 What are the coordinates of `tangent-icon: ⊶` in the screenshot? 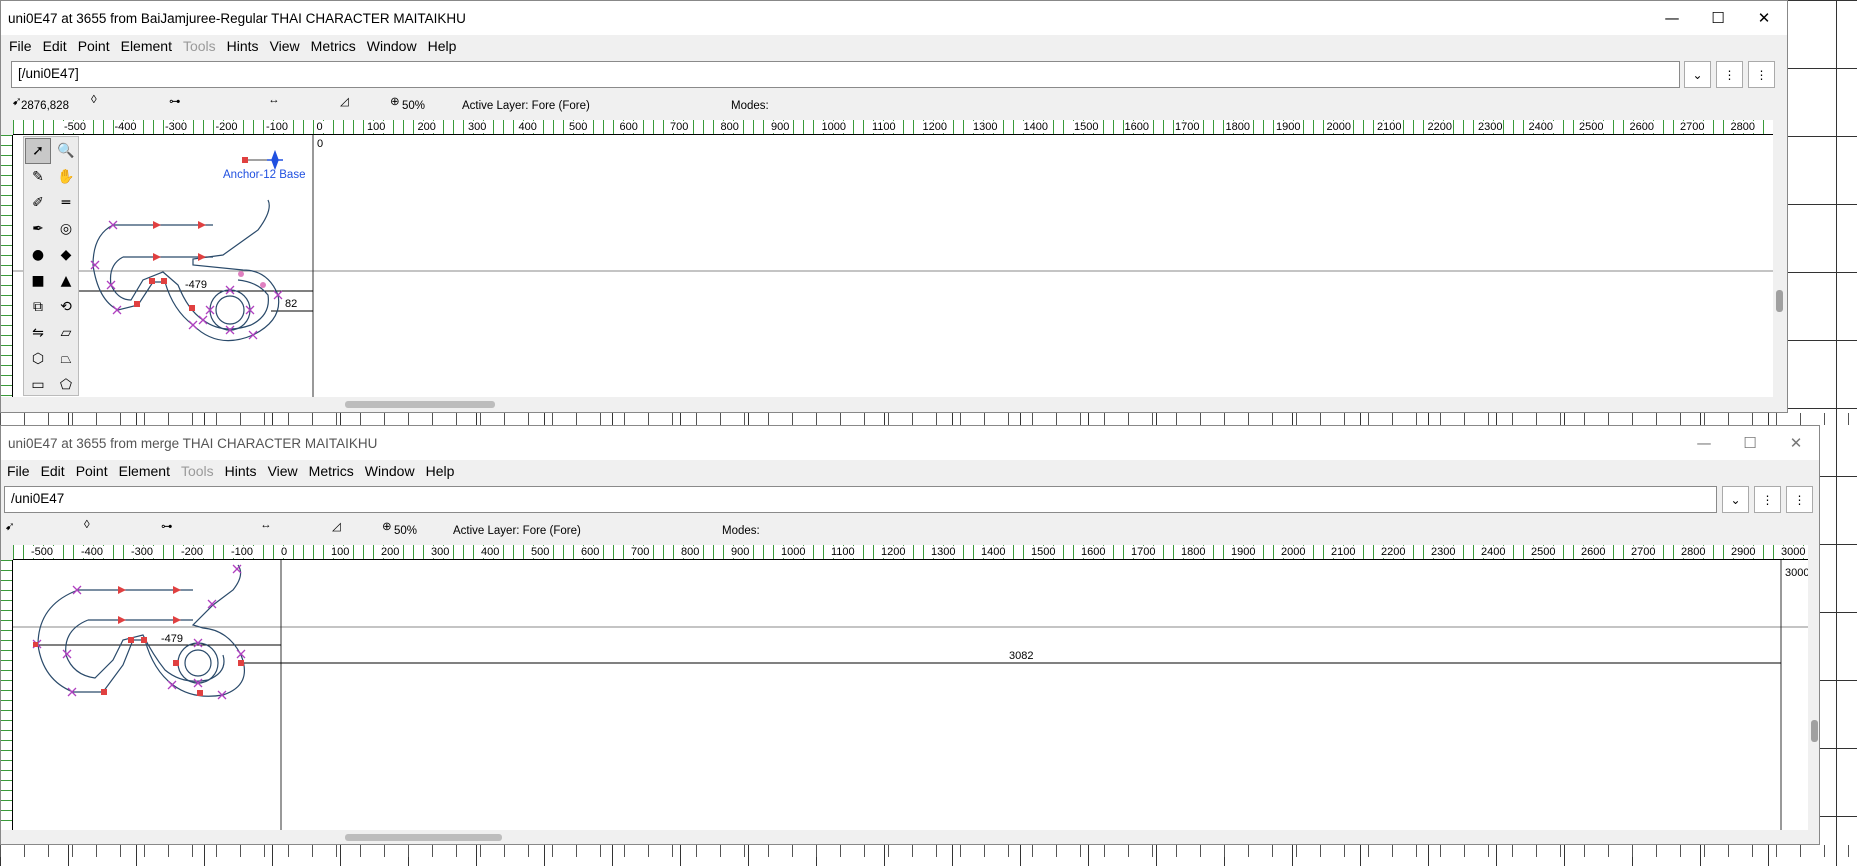 It's located at (175, 102).